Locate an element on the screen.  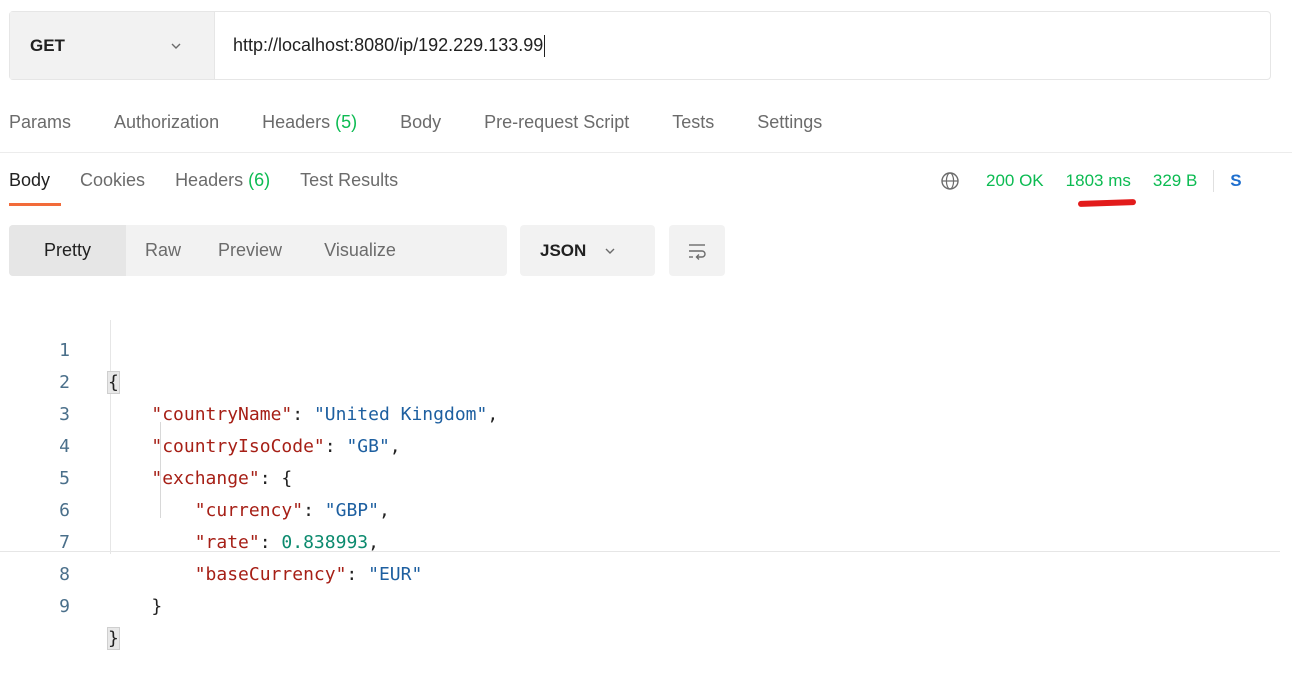
format-visualize-button: Visualize is located at coordinates (360, 250).